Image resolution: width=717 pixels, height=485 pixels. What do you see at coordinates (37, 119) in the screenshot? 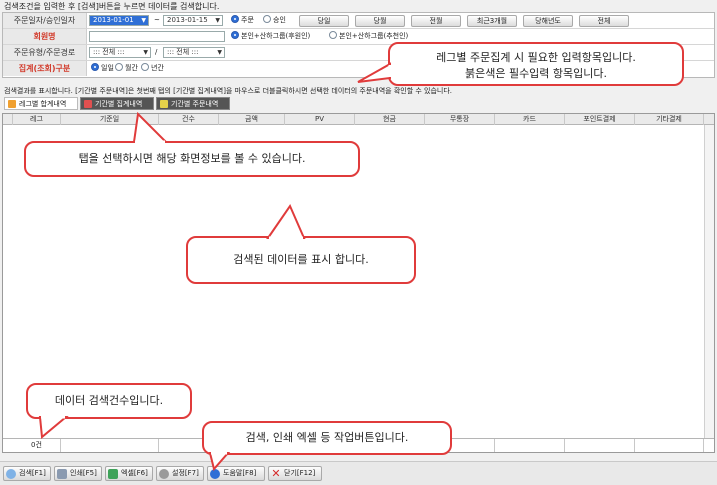
I see `col-leg: 레그` at bounding box center [37, 119].